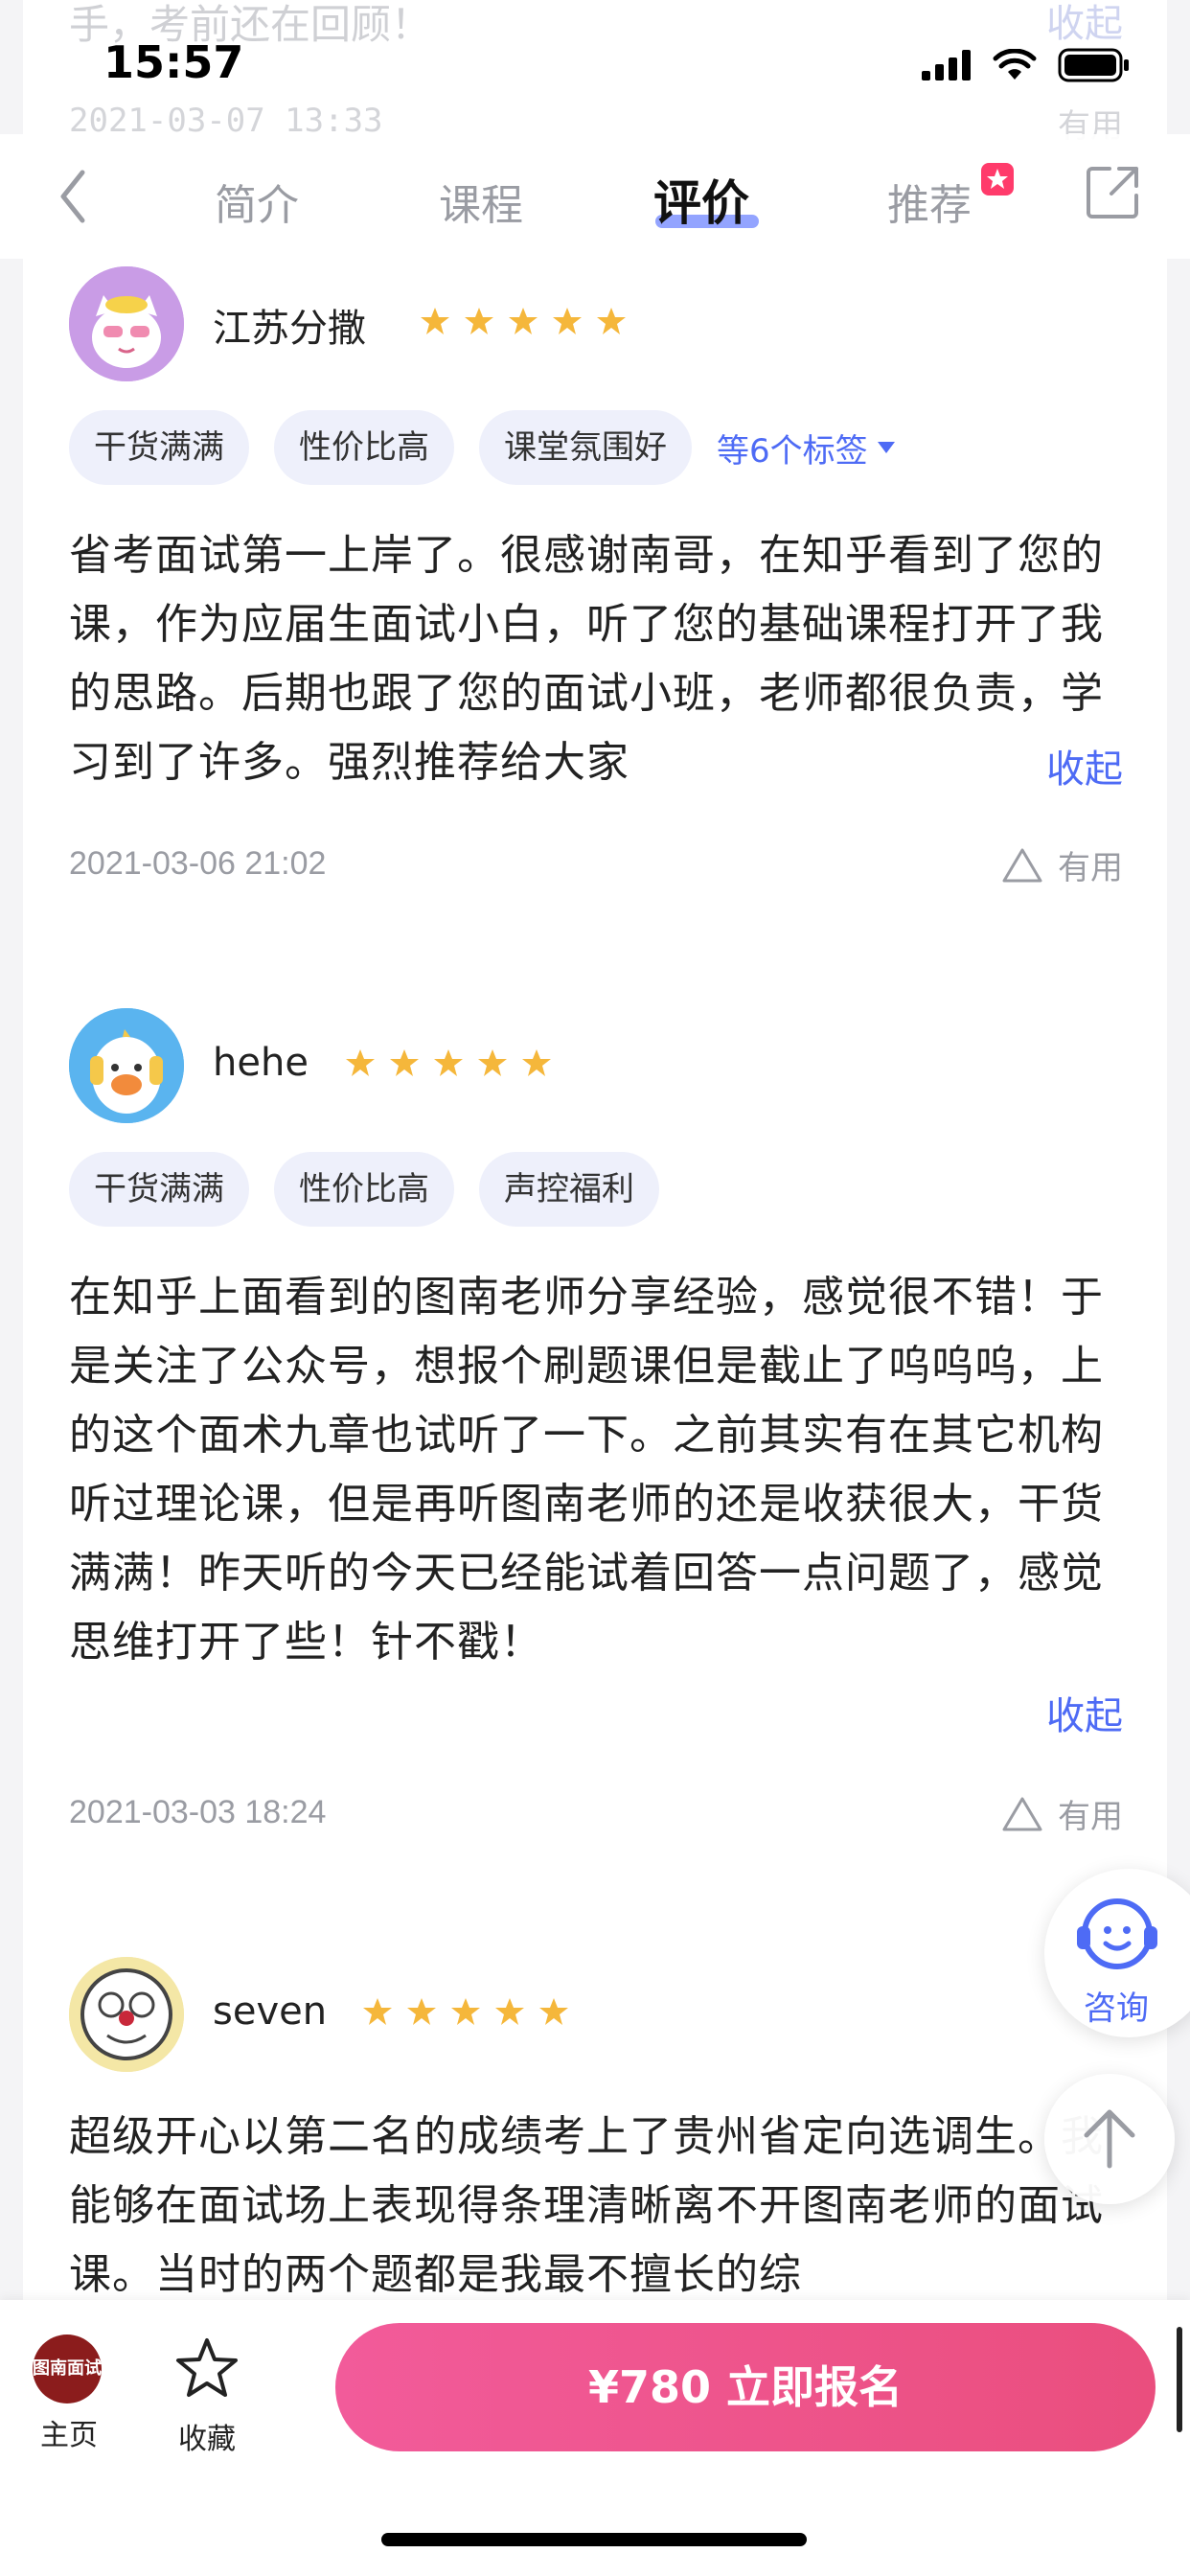 Image resolution: width=1190 pixels, height=2576 pixels. What do you see at coordinates (1094, 65) in the screenshot?
I see `battery-icon` at bounding box center [1094, 65].